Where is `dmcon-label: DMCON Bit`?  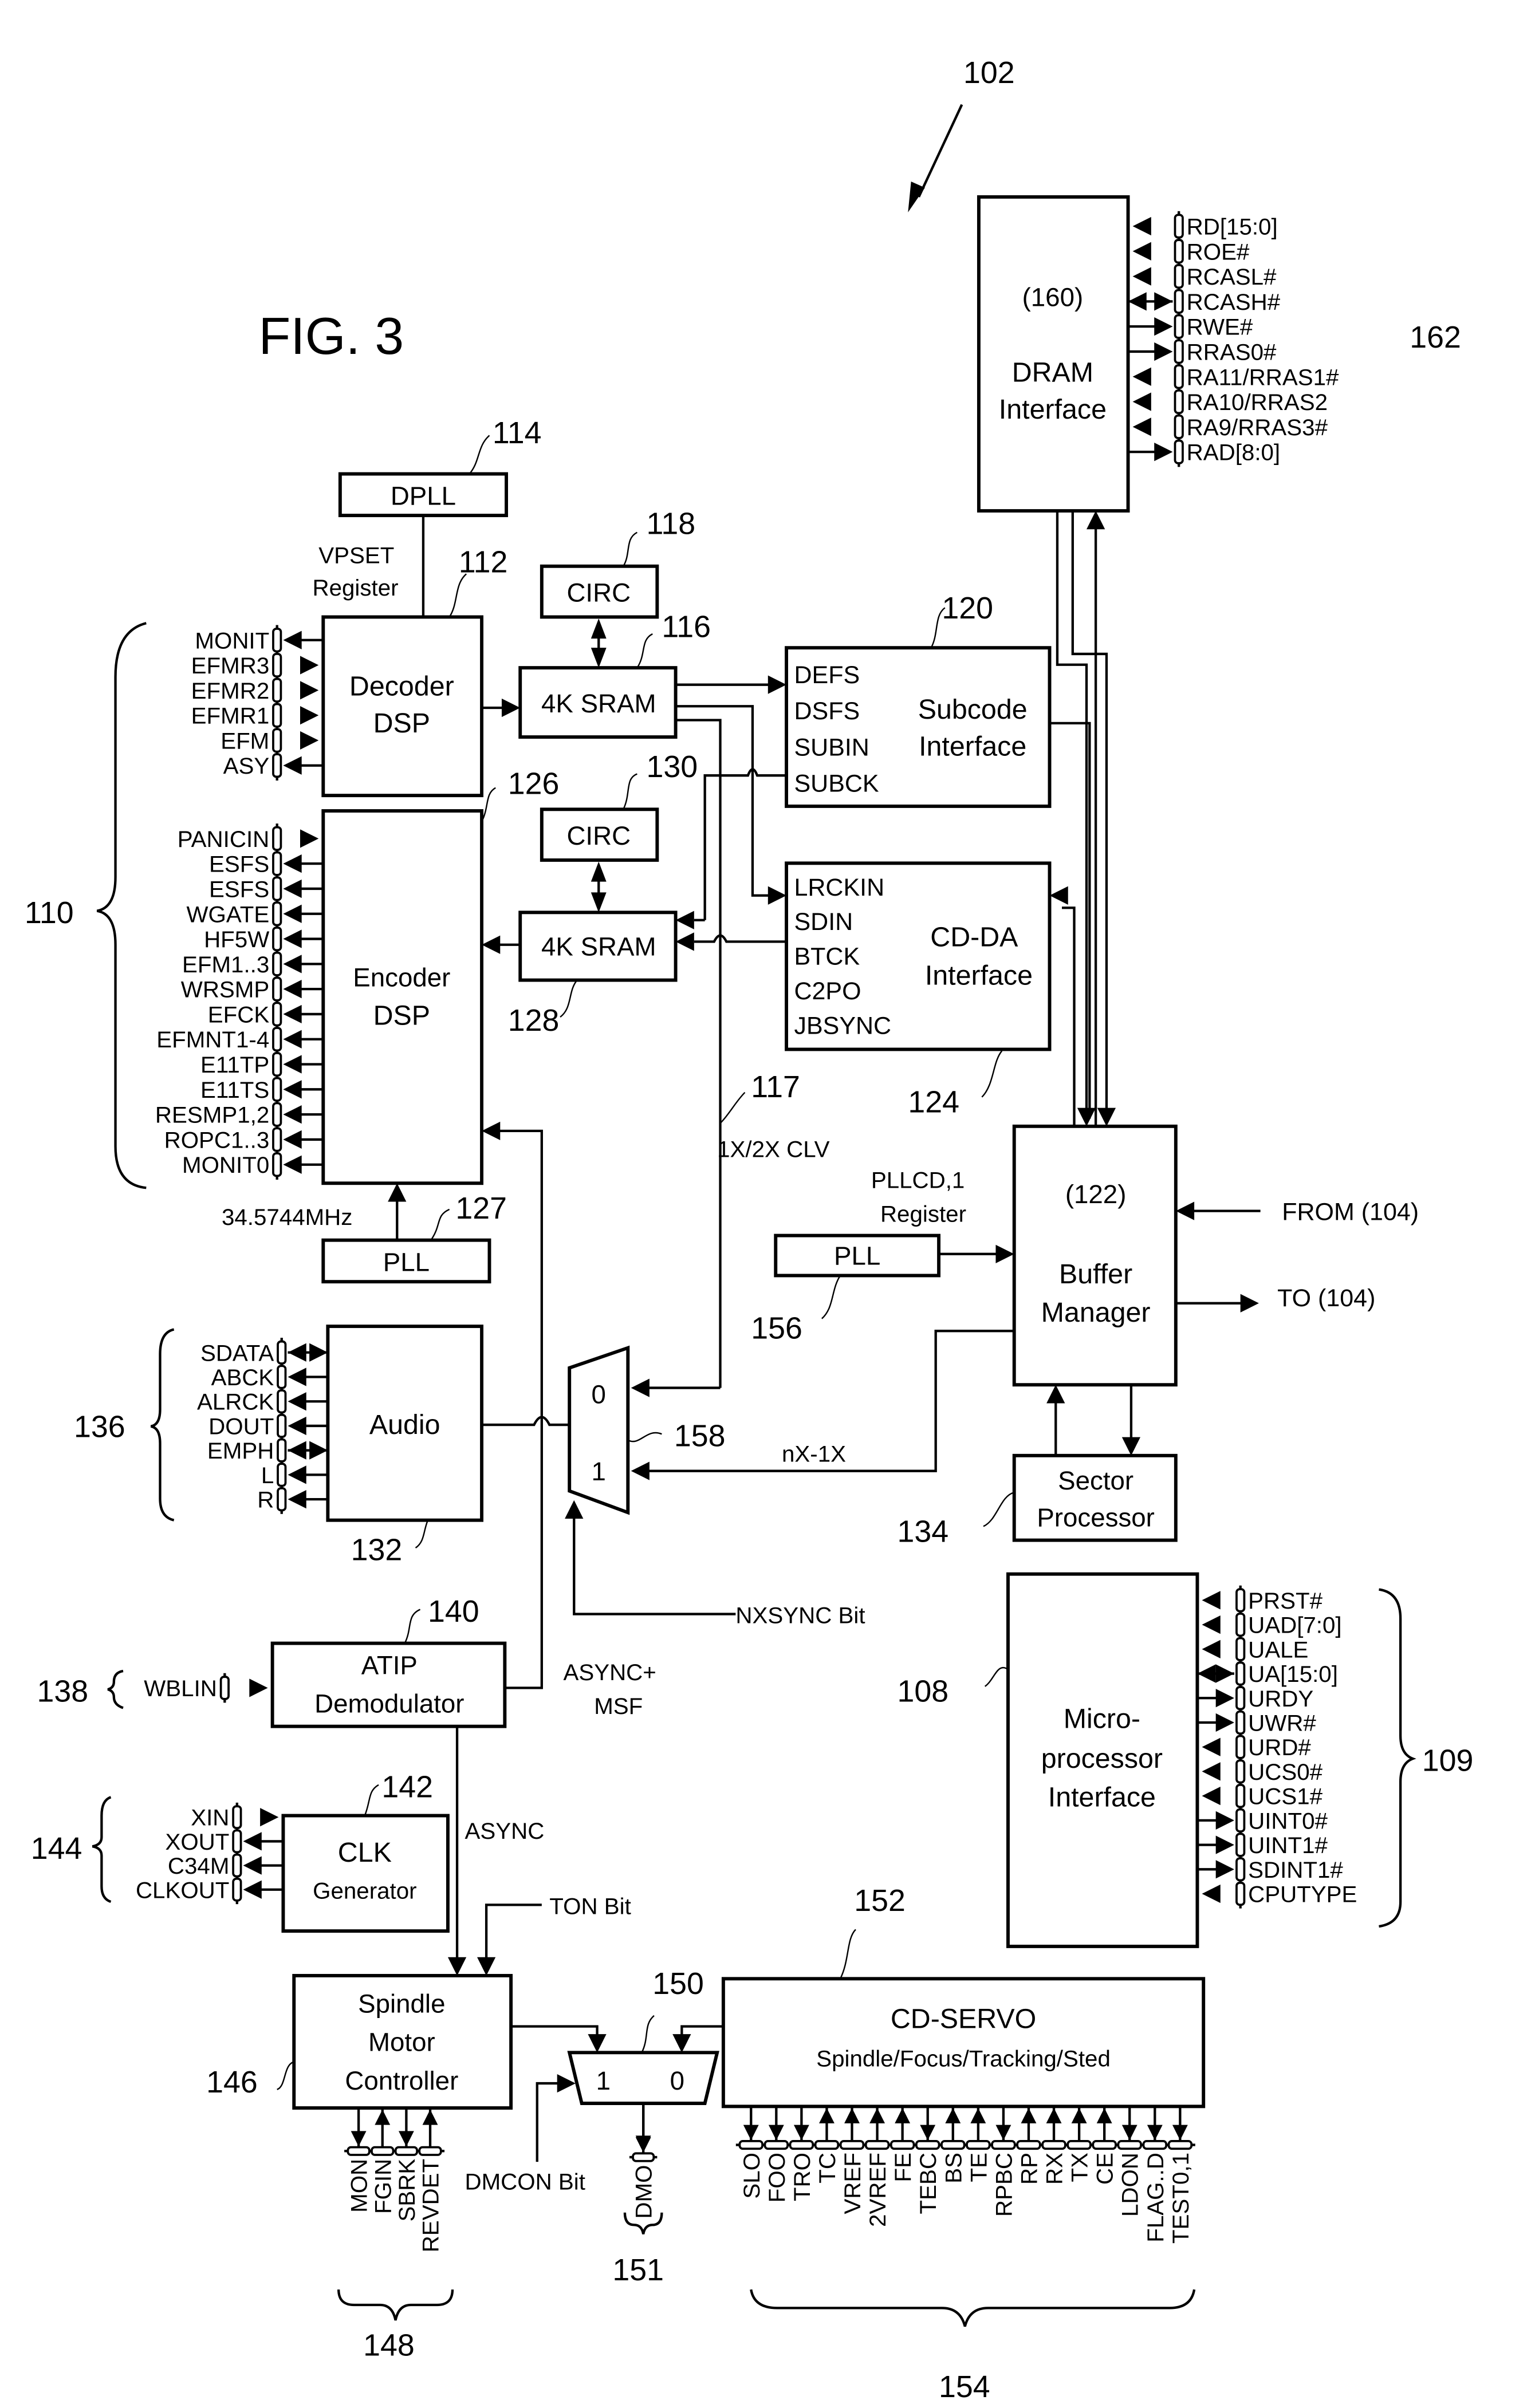 dmcon-label: DMCON Bit is located at coordinates (525, 2181).